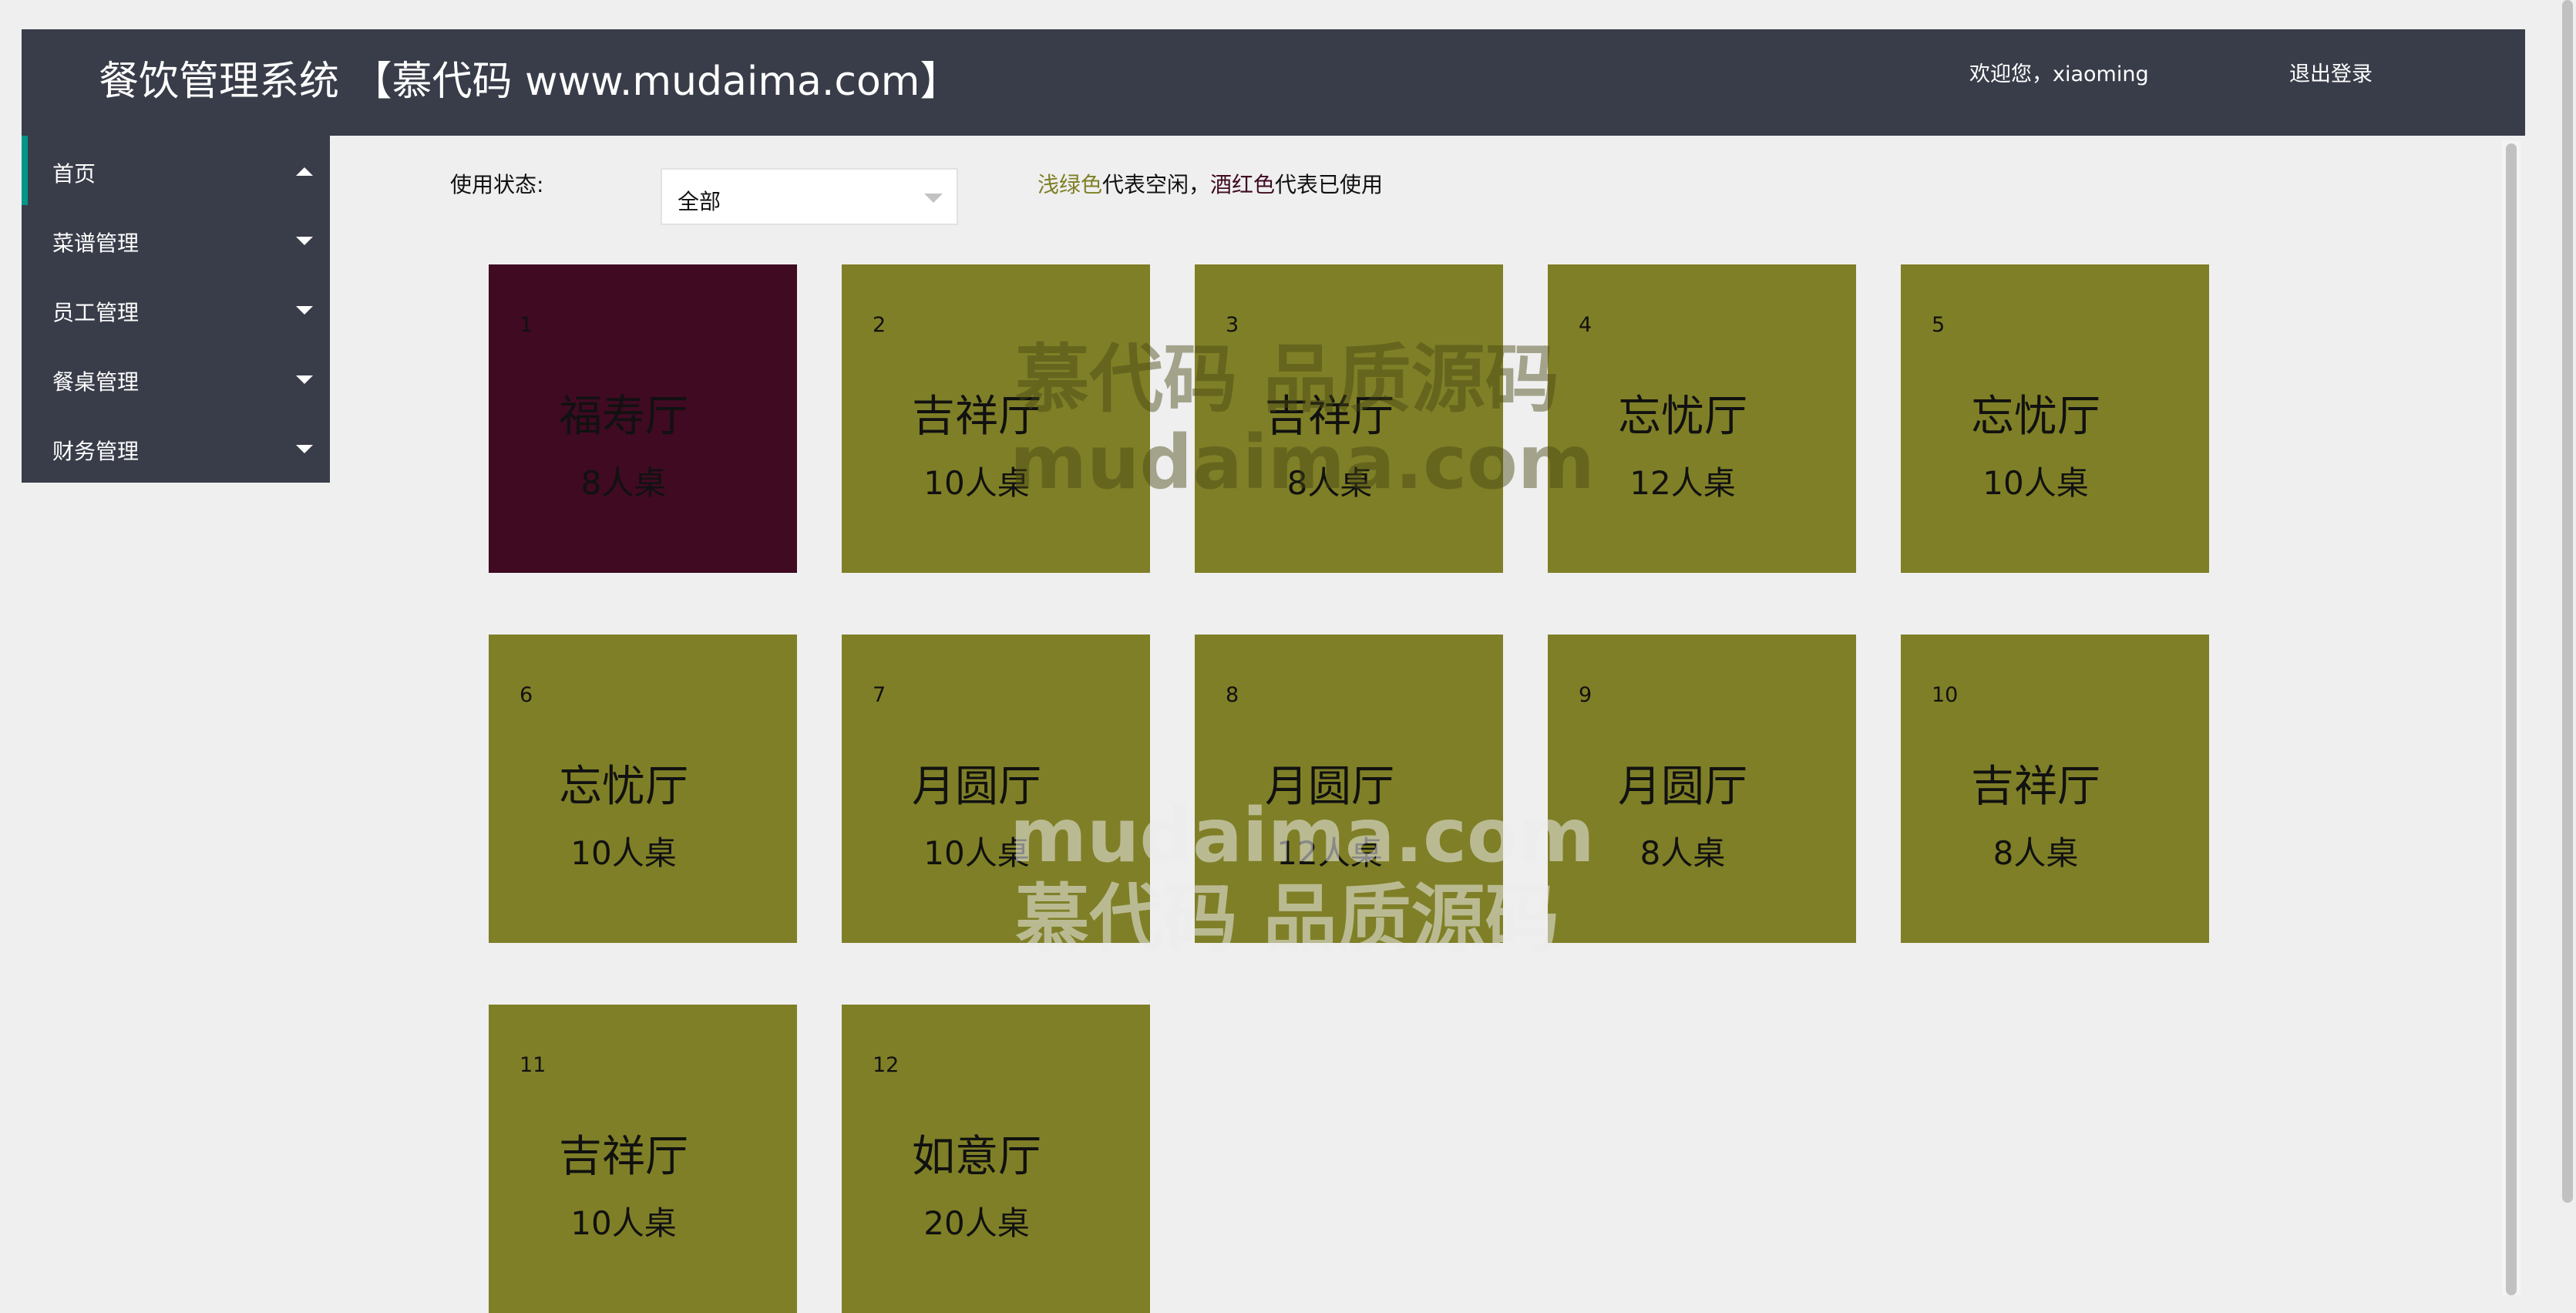  What do you see at coordinates (176, 239) in the screenshot?
I see `sidebar-item-menu-management: 菜谱管理` at bounding box center [176, 239].